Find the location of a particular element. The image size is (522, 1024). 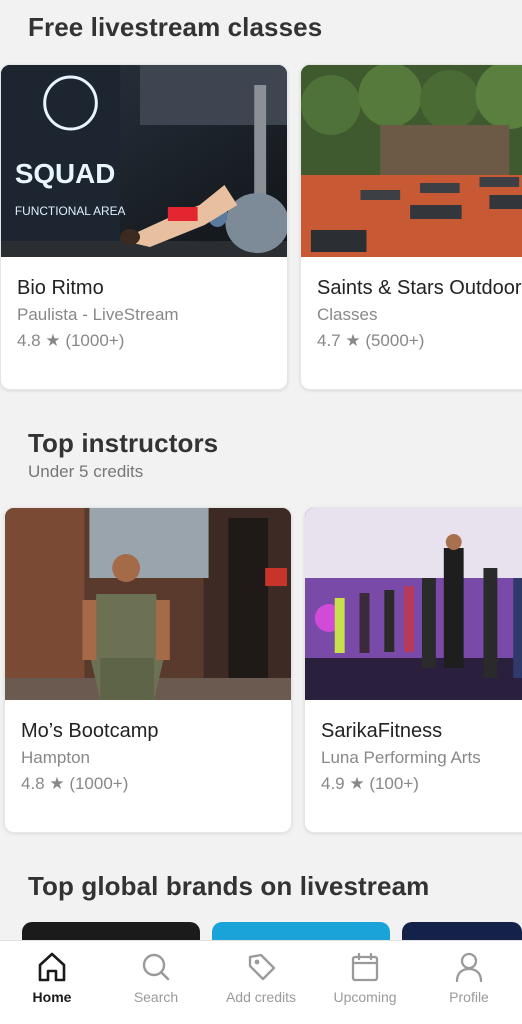

card-subtitle: Hampton is located at coordinates (55, 757).